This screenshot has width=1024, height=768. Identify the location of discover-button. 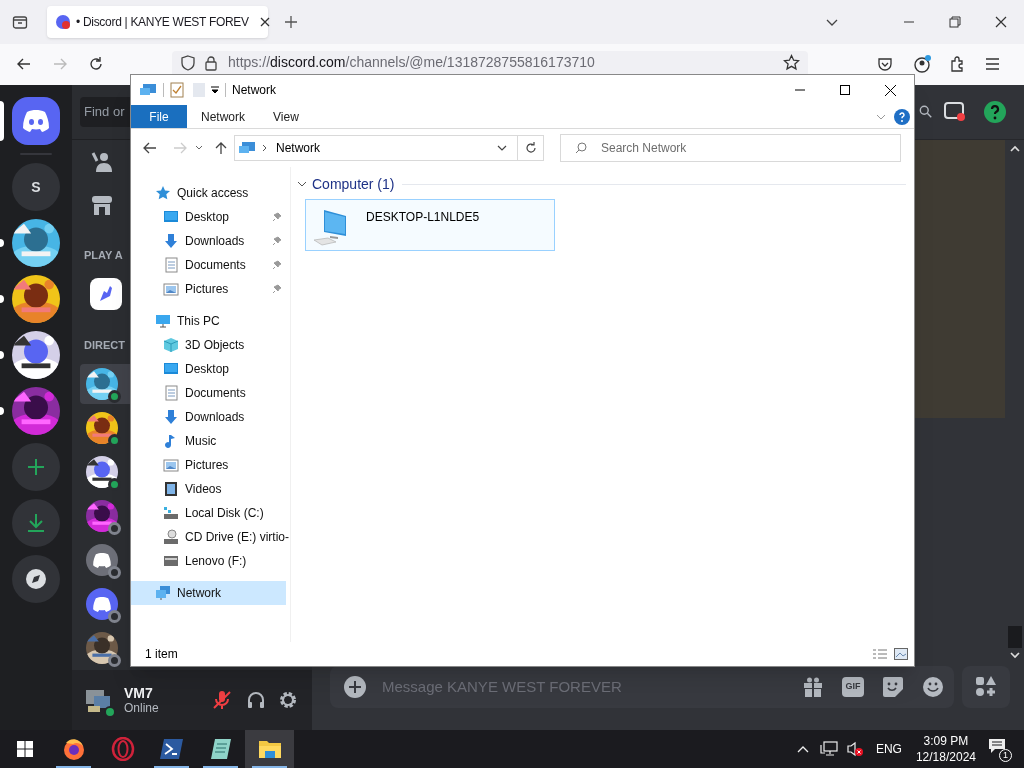
(36, 579).